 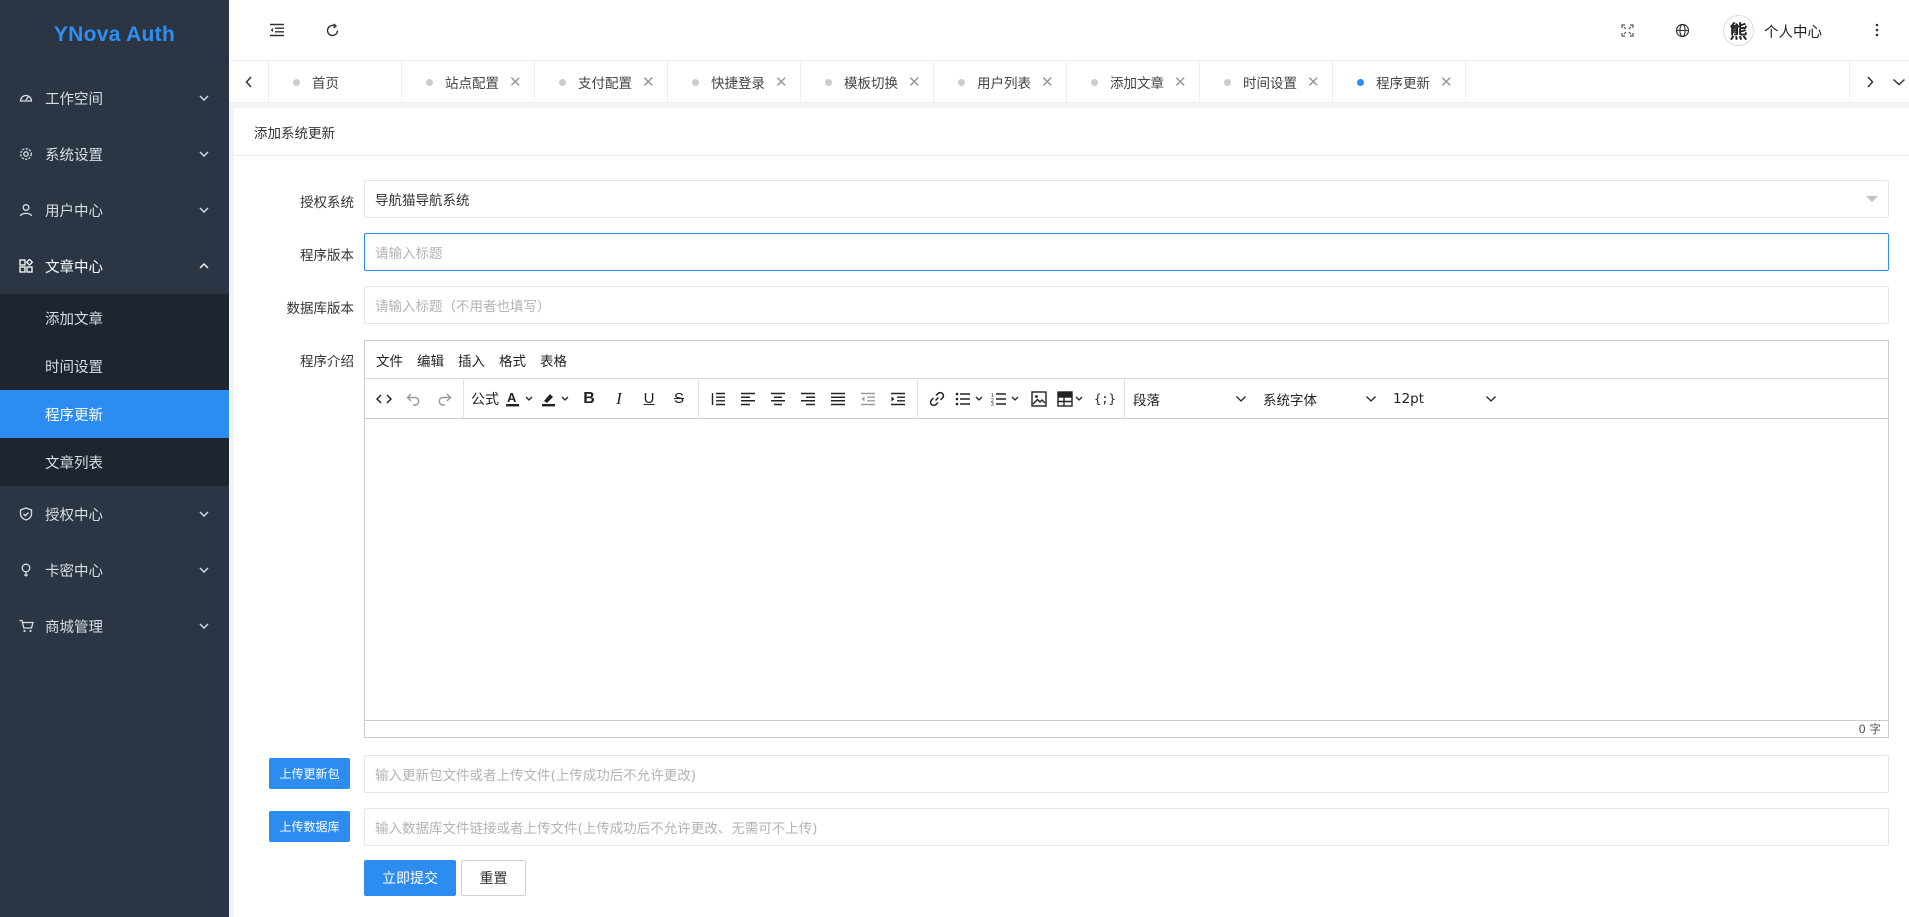 What do you see at coordinates (114, 266) in the screenshot?
I see `sidebar-item-article-center: 文章中心` at bounding box center [114, 266].